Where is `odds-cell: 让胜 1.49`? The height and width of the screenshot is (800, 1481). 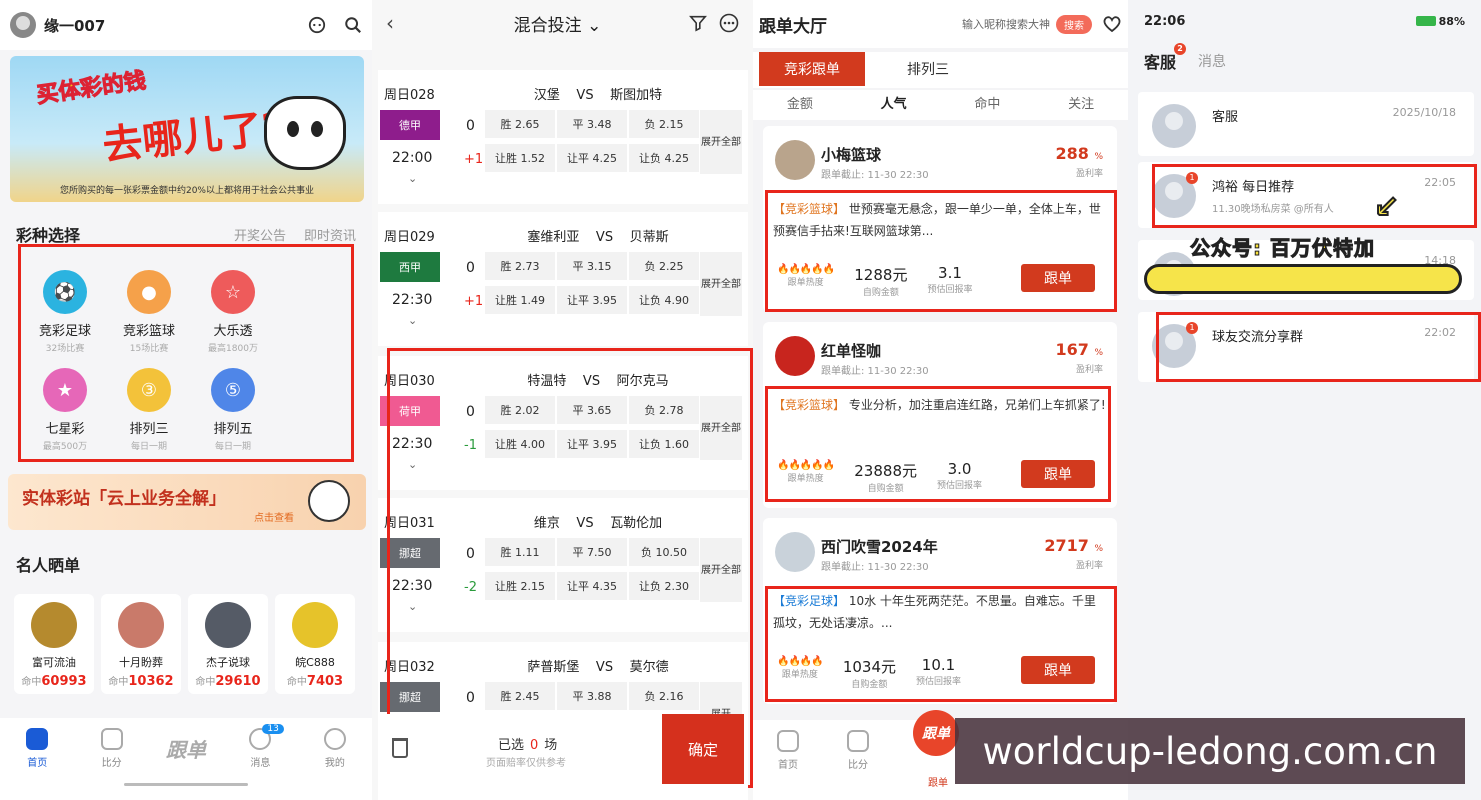
odds-cell: 让胜 1.49 is located at coordinates (520, 300).